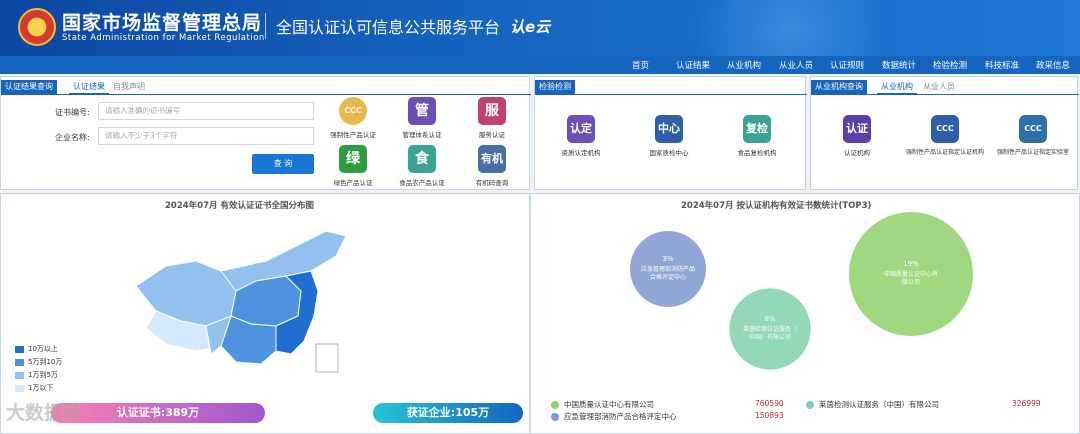  What do you see at coordinates (669, 153) in the screenshot?
I see `center-label: 国家质检中心` at bounding box center [669, 153].